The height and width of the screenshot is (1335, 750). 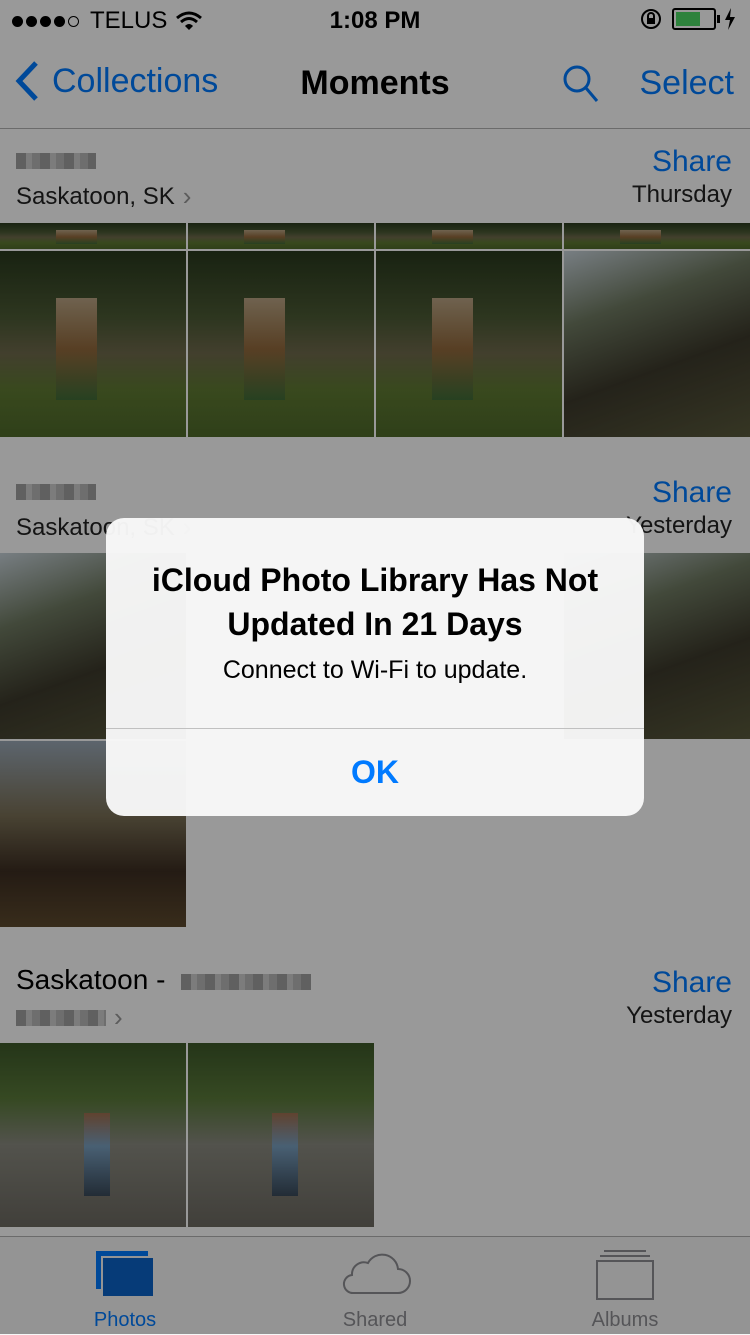 What do you see at coordinates (375, 772) in the screenshot?
I see `ok-button: OK` at bounding box center [375, 772].